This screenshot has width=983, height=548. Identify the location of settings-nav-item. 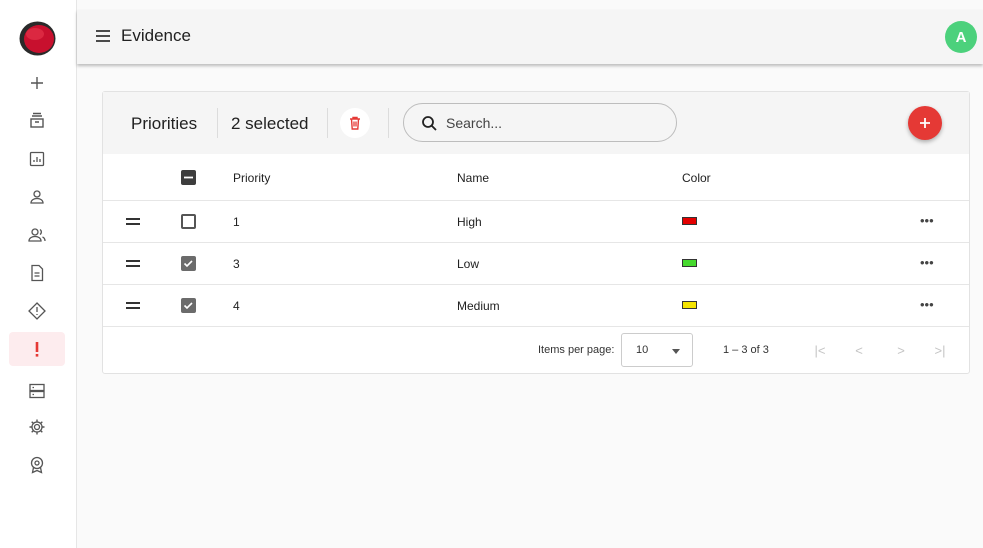
(37, 427).